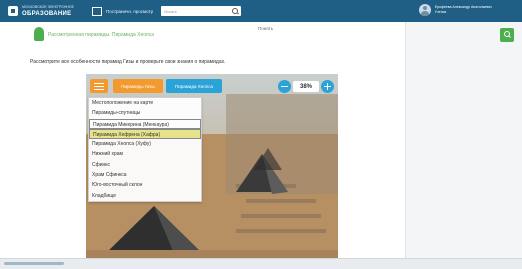  Describe the element at coordinates (39, 34) in the screenshot. I see `topic-icon` at that location.